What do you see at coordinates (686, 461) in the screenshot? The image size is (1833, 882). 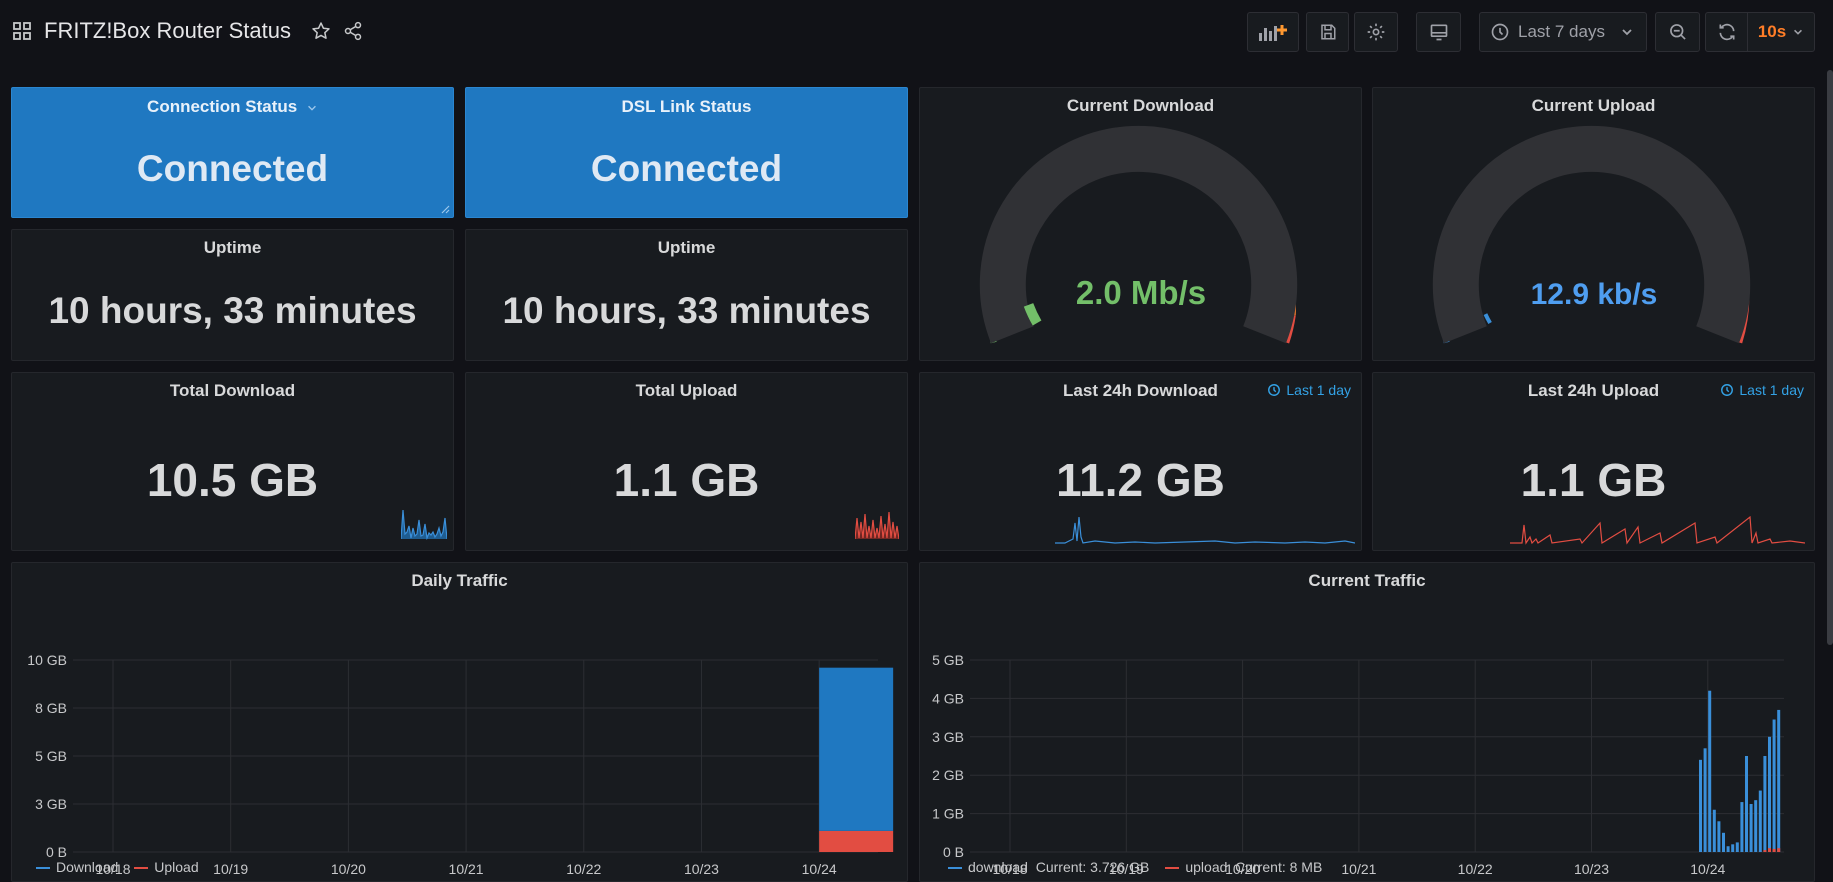 I see `total-upload-panel: Total Upload 1.1 GB` at bounding box center [686, 461].